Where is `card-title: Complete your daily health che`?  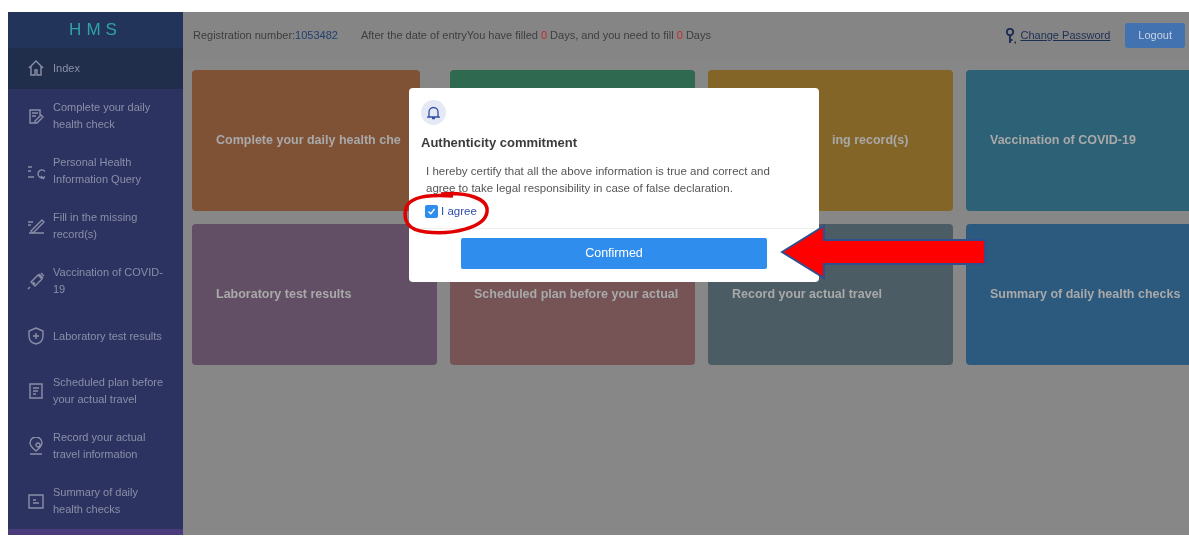 card-title: Complete your daily health che is located at coordinates (308, 141).